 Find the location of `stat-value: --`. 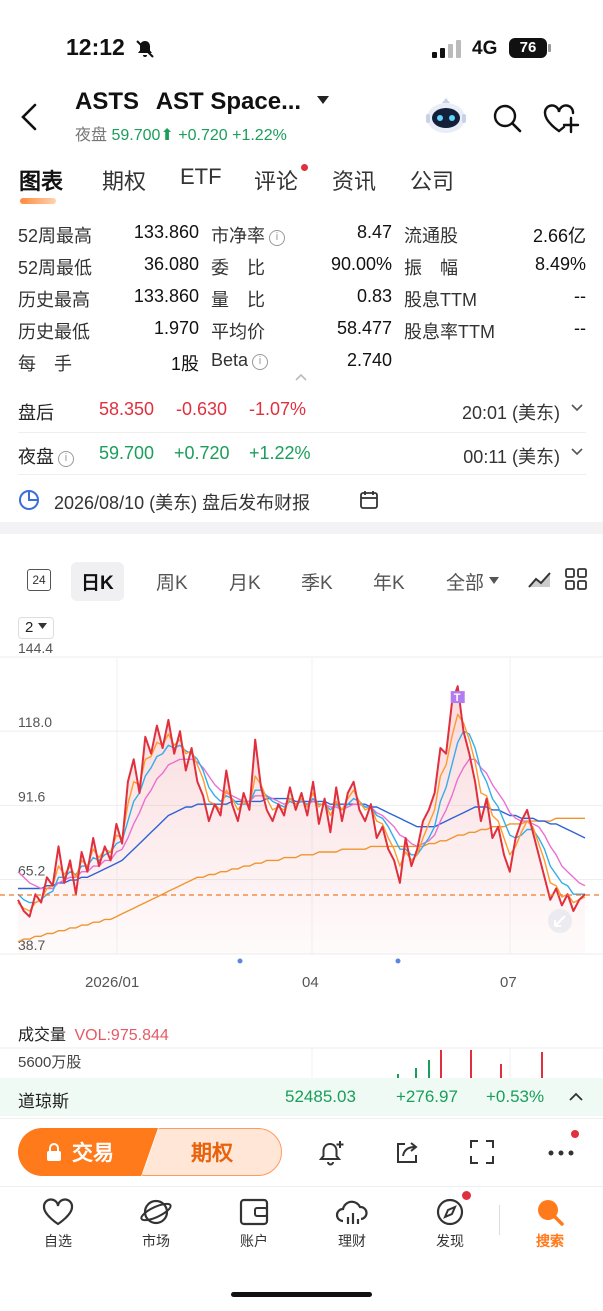

stat-value: -- is located at coordinates (580, 328).